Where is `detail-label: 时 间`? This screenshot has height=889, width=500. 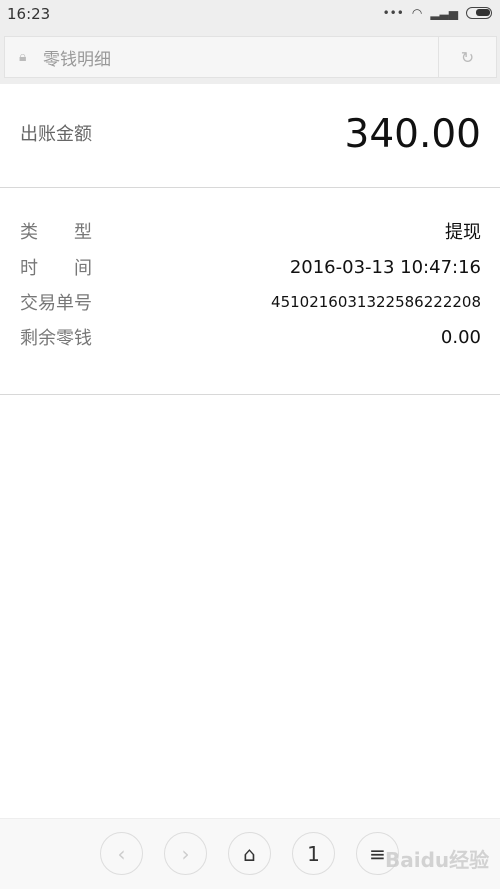 detail-label: 时 间 is located at coordinates (56, 268).